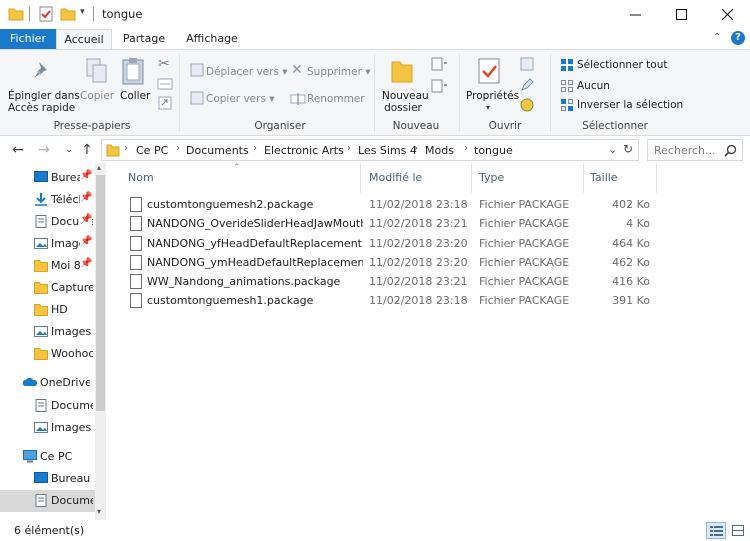 Image resolution: width=750 pixels, height=541 pixels. I want to click on file-size: 402 Ko, so click(631, 204).